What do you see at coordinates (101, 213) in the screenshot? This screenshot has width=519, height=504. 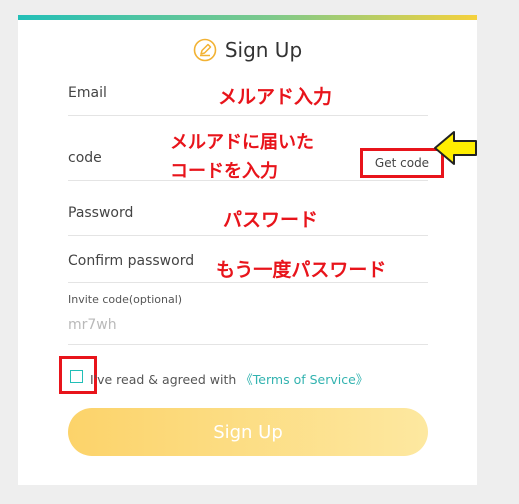 I see `password-label: Password` at bounding box center [101, 213].